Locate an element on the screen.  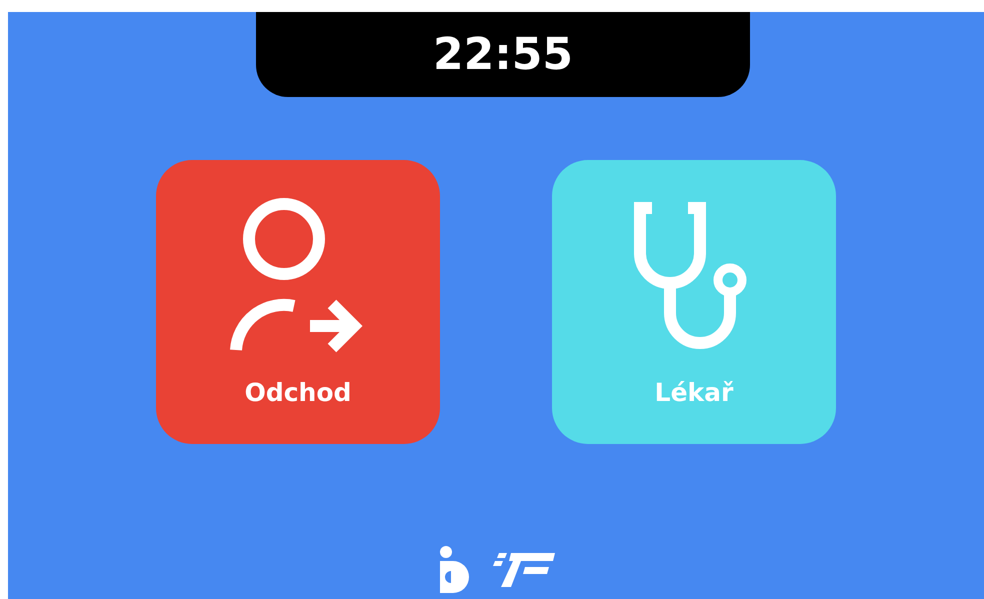
leave-button: Odchod is located at coordinates (298, 302).